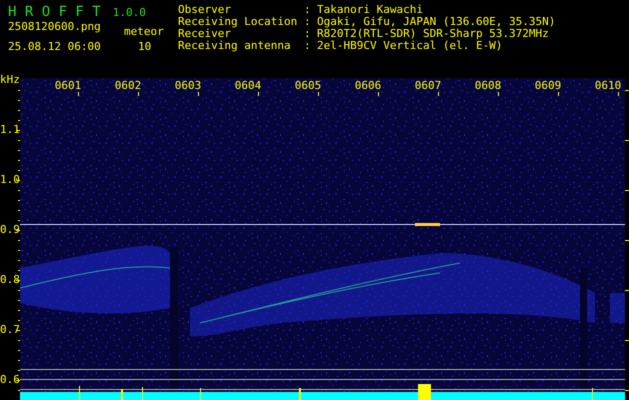  Describe the element at coordinates (238, 22) in the screenshot. I see `field-label: Receiving Location` at that location.